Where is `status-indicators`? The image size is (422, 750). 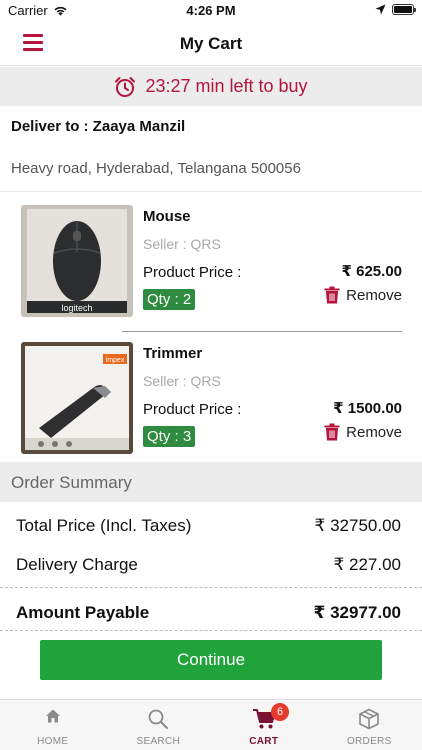
status-indicators is located at coordinates (395, 9).